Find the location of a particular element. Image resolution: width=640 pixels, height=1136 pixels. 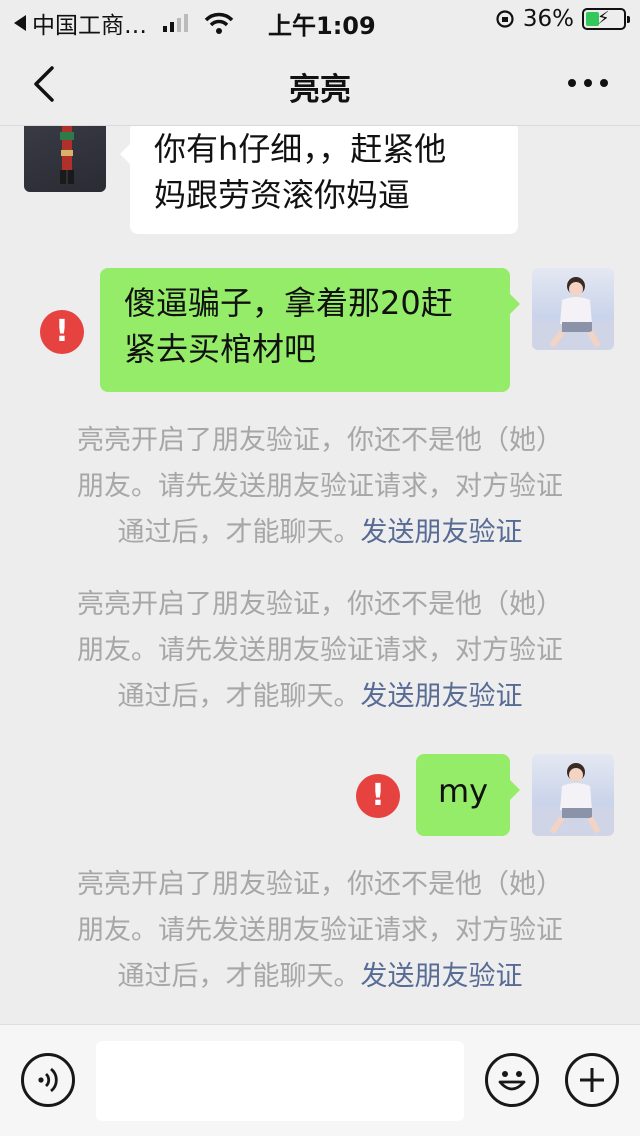

voice-waves-icon is located at coordinates (48, 1080).